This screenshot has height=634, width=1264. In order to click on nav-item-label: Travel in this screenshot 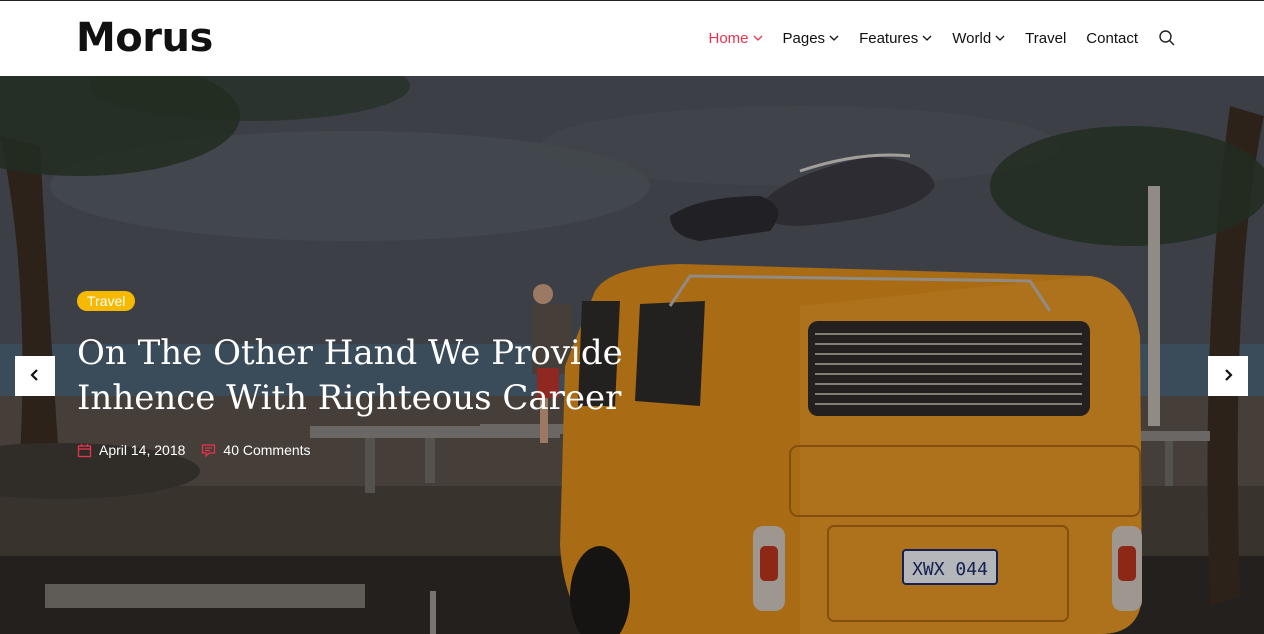, I will do `click(1046, 38)`.